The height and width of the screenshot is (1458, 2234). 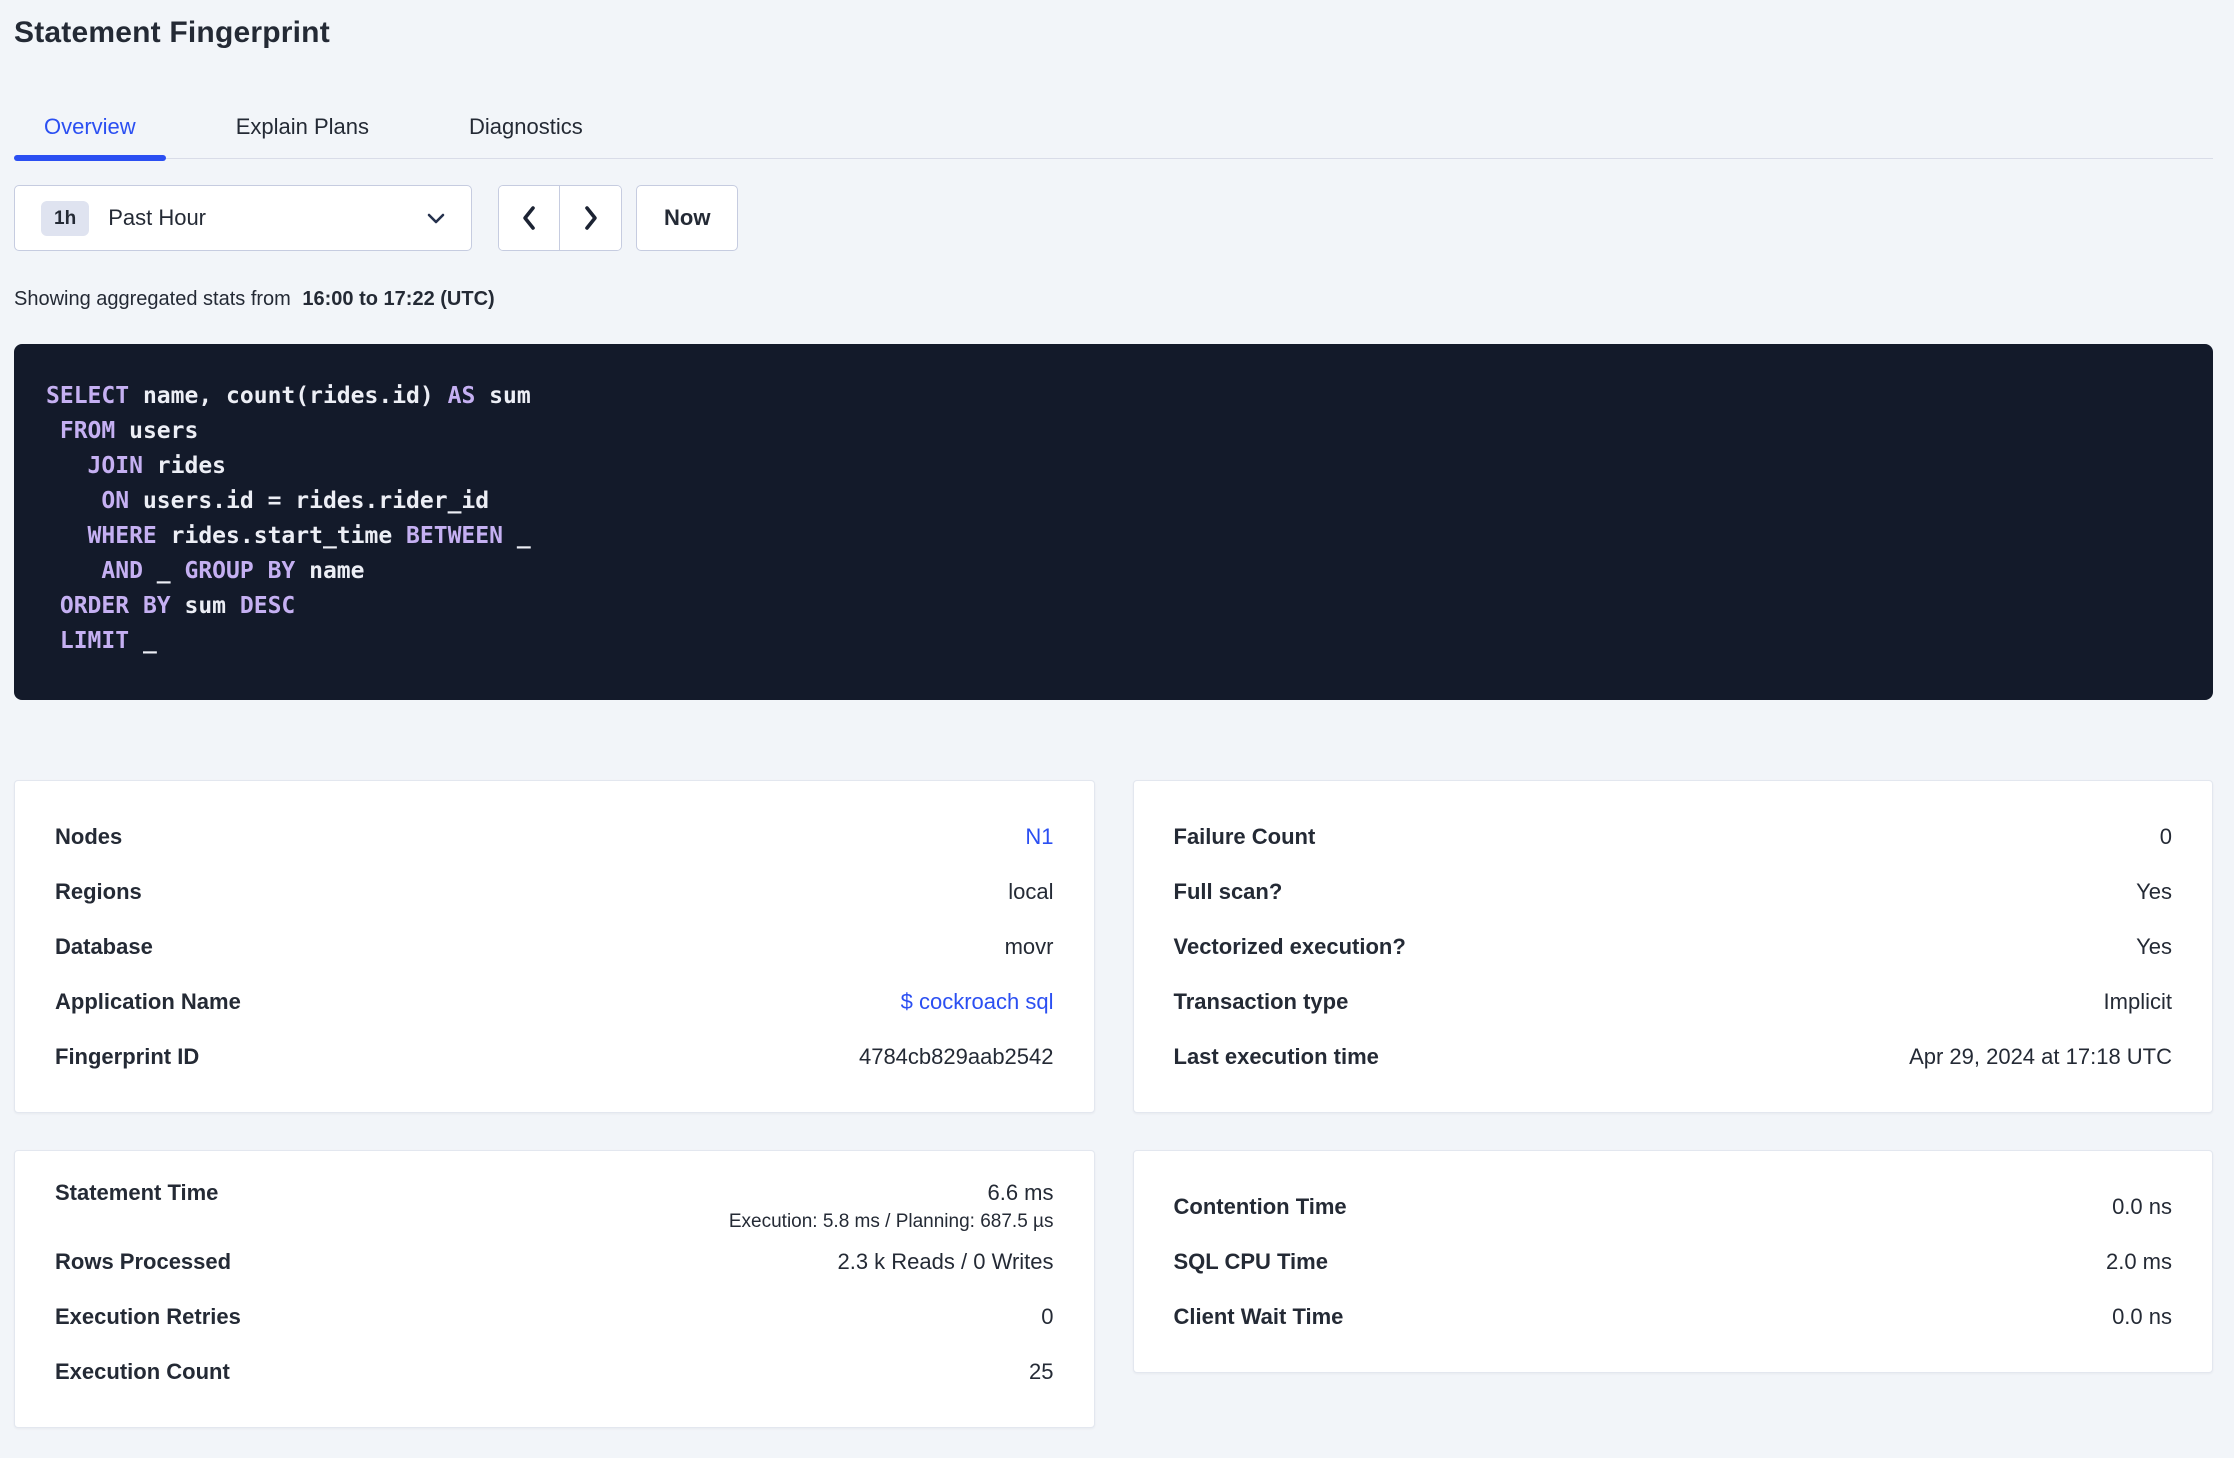 What do you see at coordinates (1261, 1001) in the screenshot?
I see `row-label: Transaction type` at bounding box center [1261, 1001].